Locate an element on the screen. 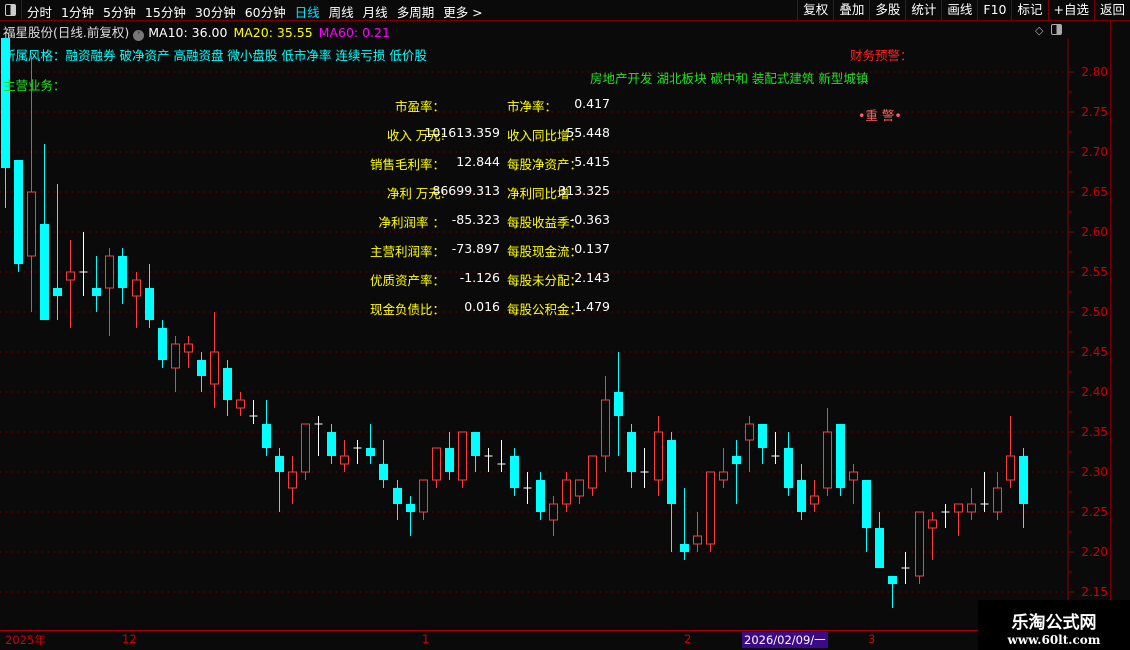  tool-button: F10 is located at coordinates (994, 10).